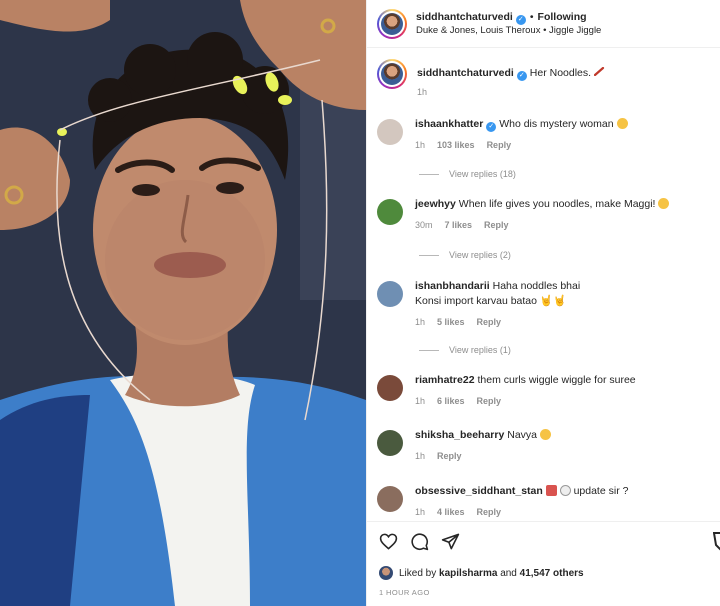 This screenshot has height=606, width=720. What do you see at coordinates (522, 435) in the screenshot?
I see `comment-text: Navya` at bounding box center [522, 435].